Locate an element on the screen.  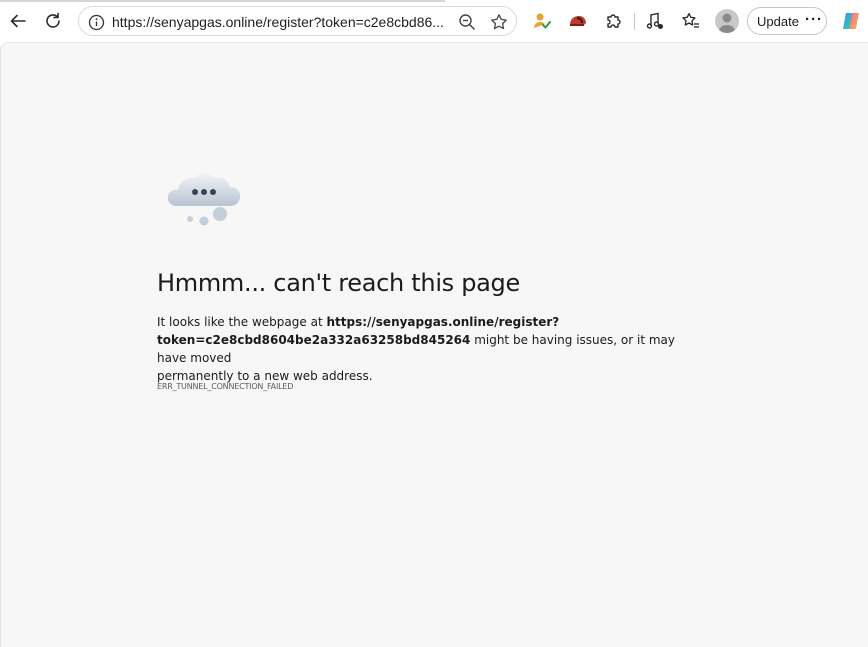
favorites-icon is located at coordinates (691, 21).